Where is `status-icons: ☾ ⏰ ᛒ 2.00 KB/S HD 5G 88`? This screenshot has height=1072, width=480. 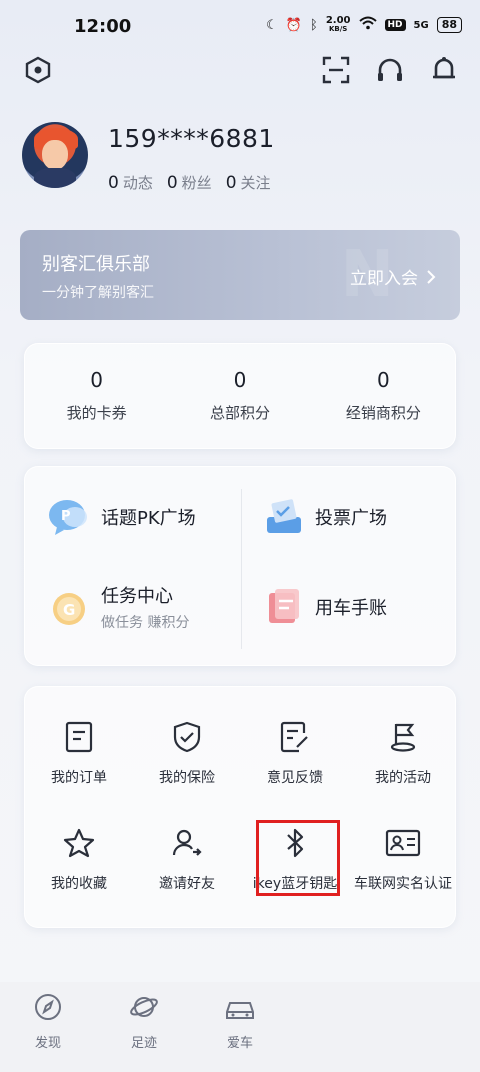 status-icons: ☾ ⏰ ᛒ 2.00 KB/S HD 5G 88 is located at coordinates (364, 25).